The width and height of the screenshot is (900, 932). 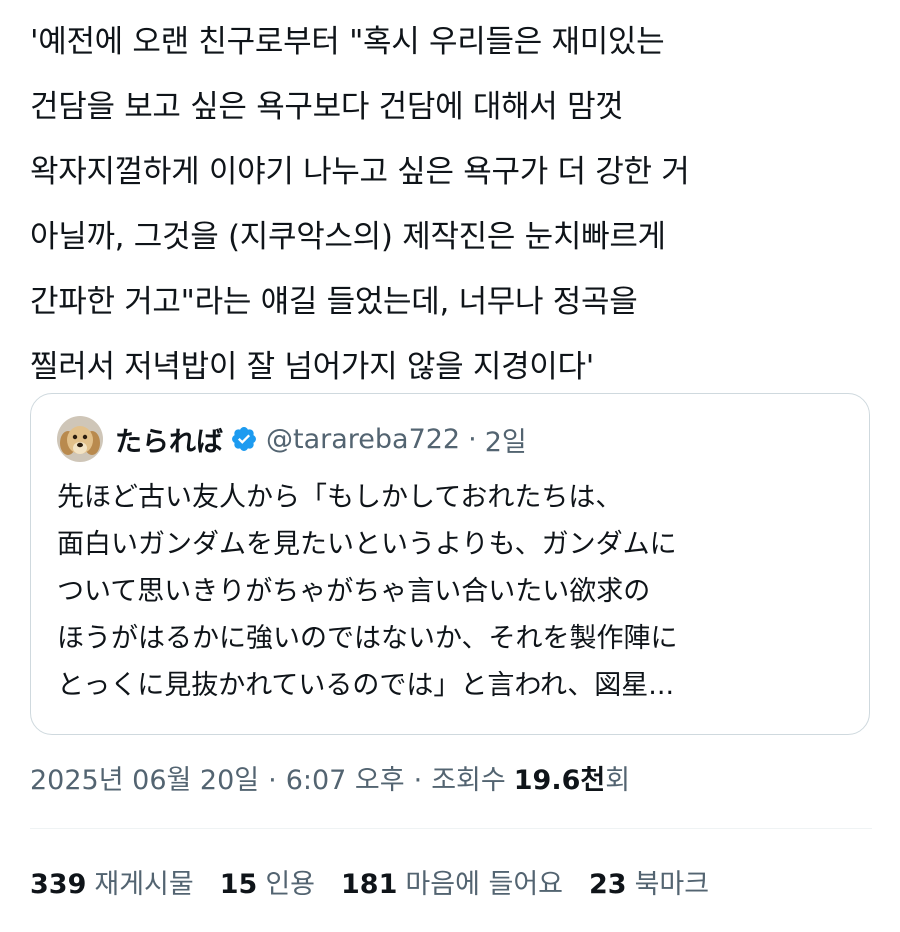 I want to click on views-count: 19.6천, so click(x=559, y=777).